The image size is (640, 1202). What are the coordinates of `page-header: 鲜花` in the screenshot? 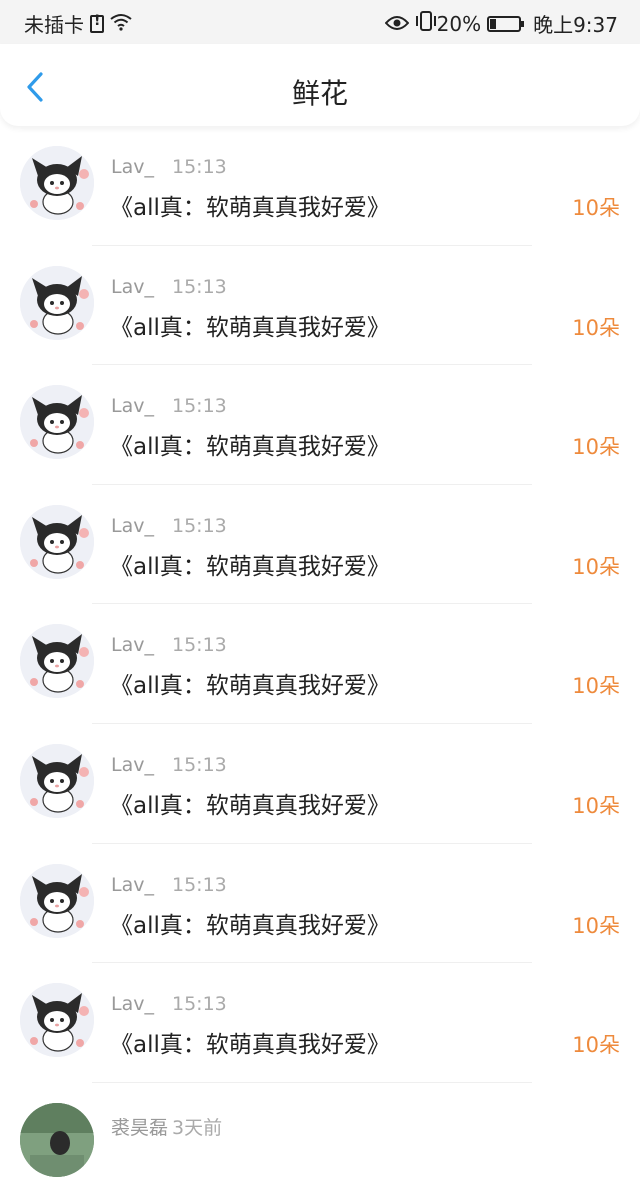 It's located at (320, 85).